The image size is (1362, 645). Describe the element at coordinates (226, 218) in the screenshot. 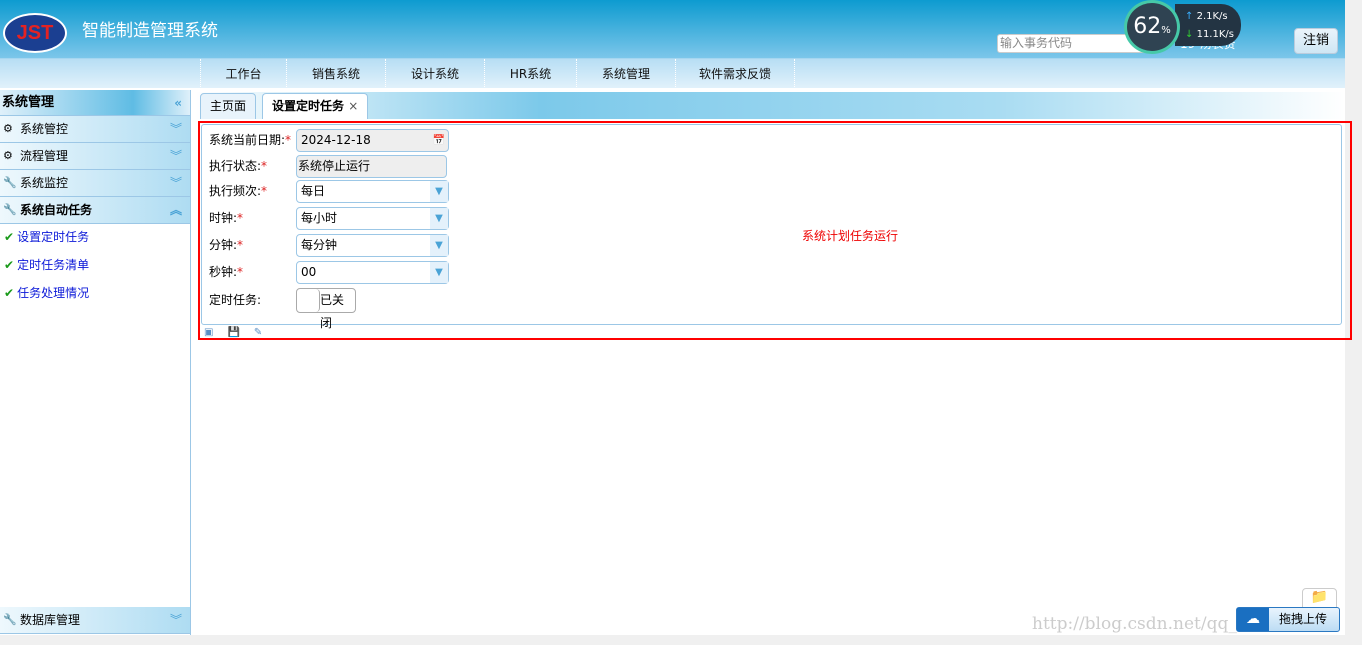

I see `hour-label: 时钟:*` at that location.